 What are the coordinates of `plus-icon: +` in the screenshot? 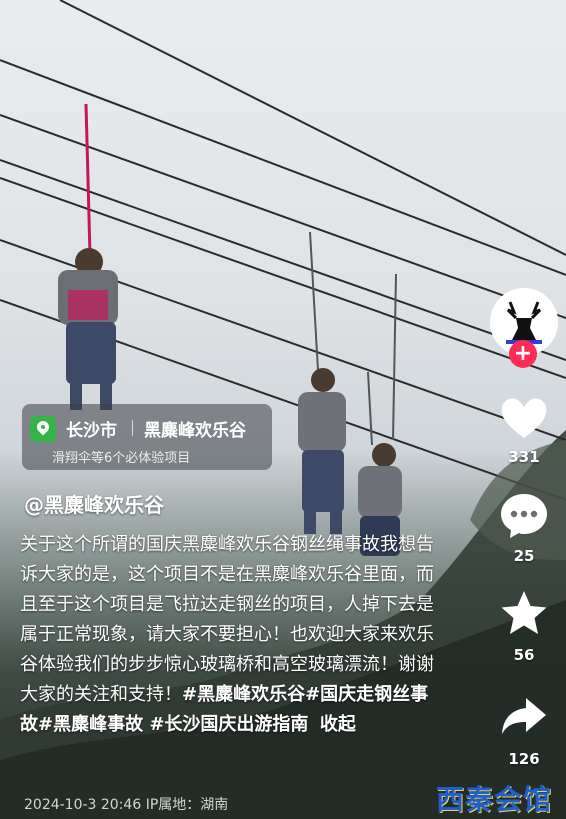 It's located at (523, 353).